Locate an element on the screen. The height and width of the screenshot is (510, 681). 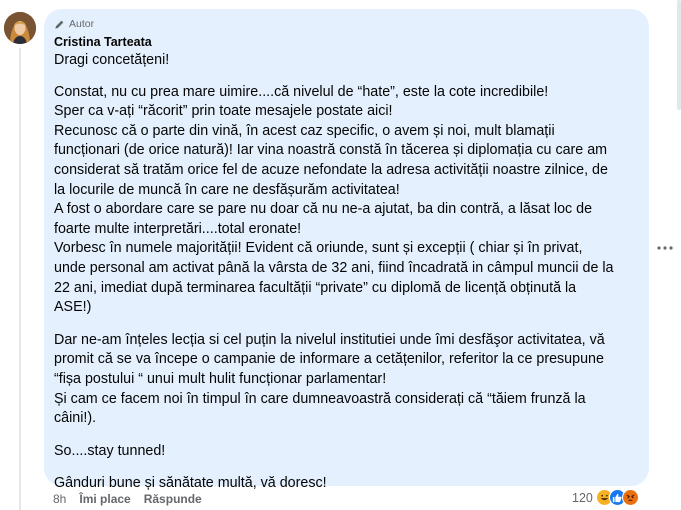
comment-line: câini!). is located at coordinates (75, 418).